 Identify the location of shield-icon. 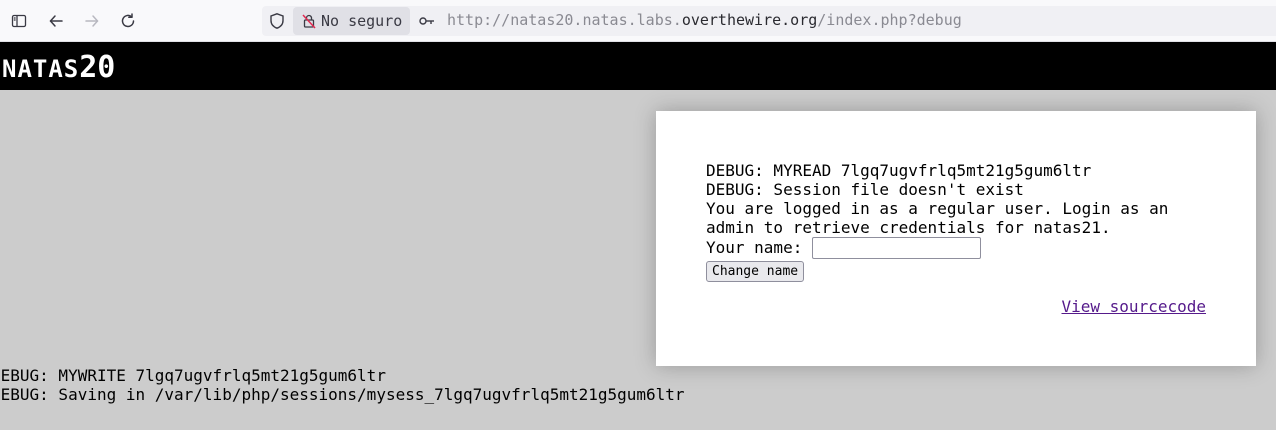
(277, 21).